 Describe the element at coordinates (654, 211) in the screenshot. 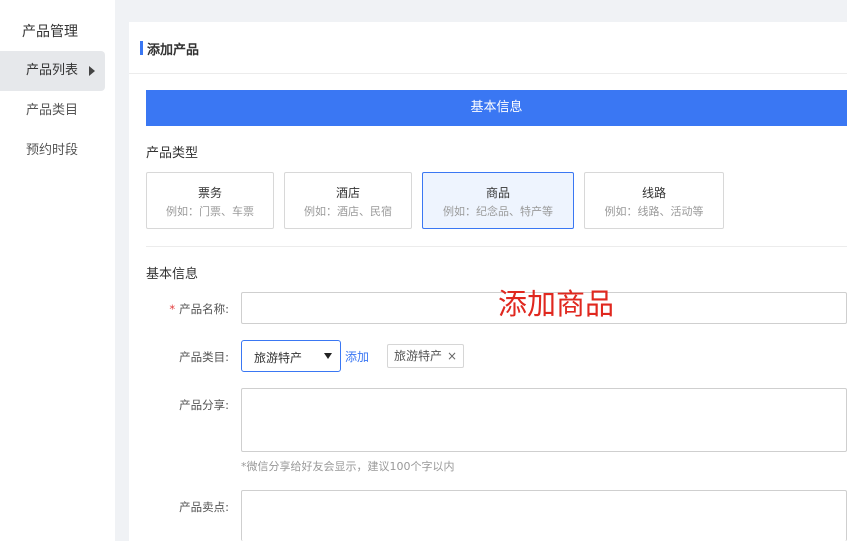

I see `type-hint: 例如：线路、活动等` at that location.